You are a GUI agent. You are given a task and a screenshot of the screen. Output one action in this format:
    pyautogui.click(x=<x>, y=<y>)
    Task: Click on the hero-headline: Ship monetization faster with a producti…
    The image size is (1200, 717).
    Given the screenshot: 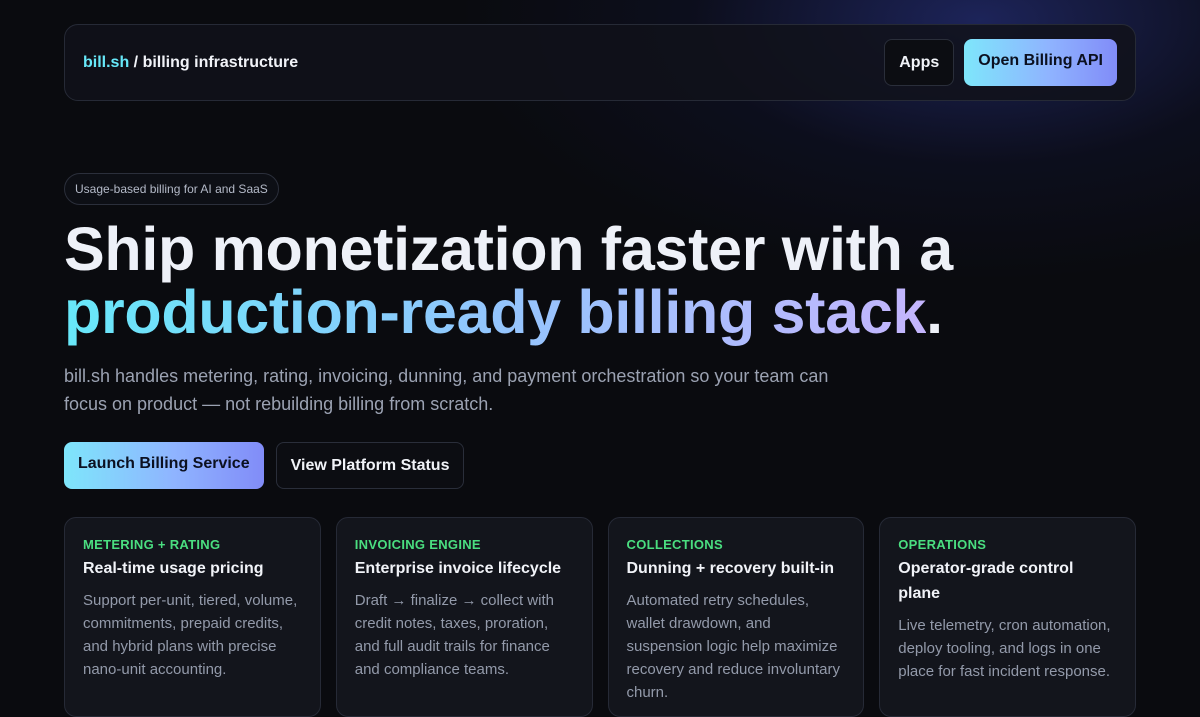 What is the action you would take?
    pyautogui.click(x=508, y=281)
    